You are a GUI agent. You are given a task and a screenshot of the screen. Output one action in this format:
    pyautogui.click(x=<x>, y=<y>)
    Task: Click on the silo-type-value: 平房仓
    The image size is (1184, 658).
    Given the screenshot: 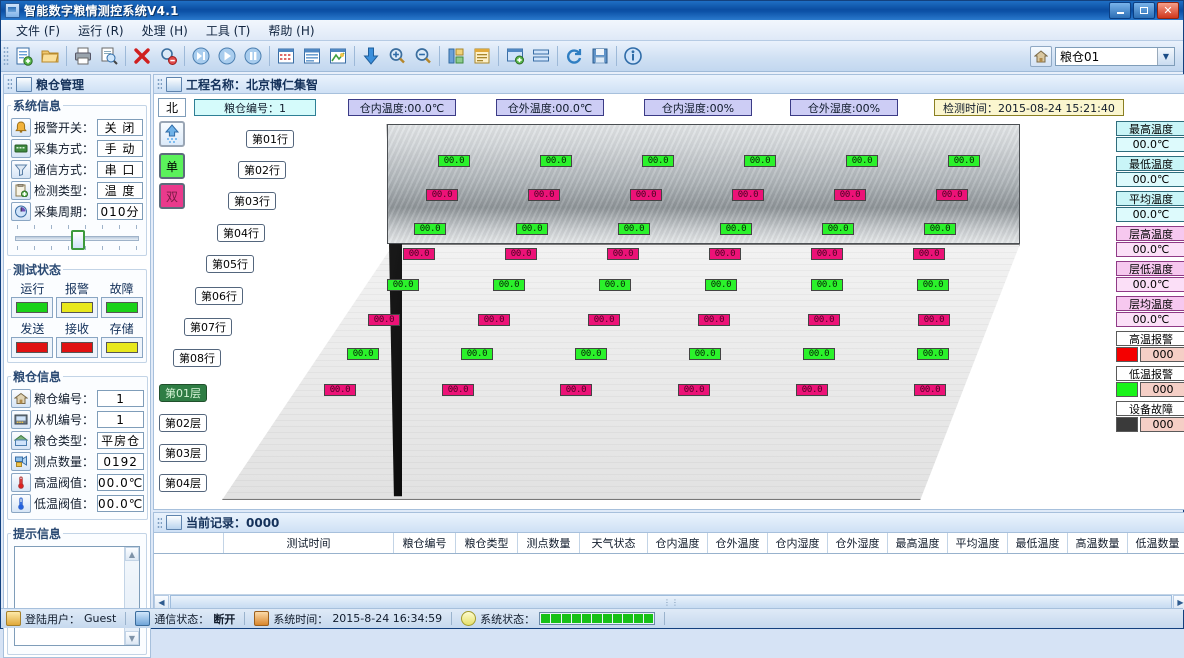 What is the action you would take?
    pyautogui.click(x=121, y=440)
    